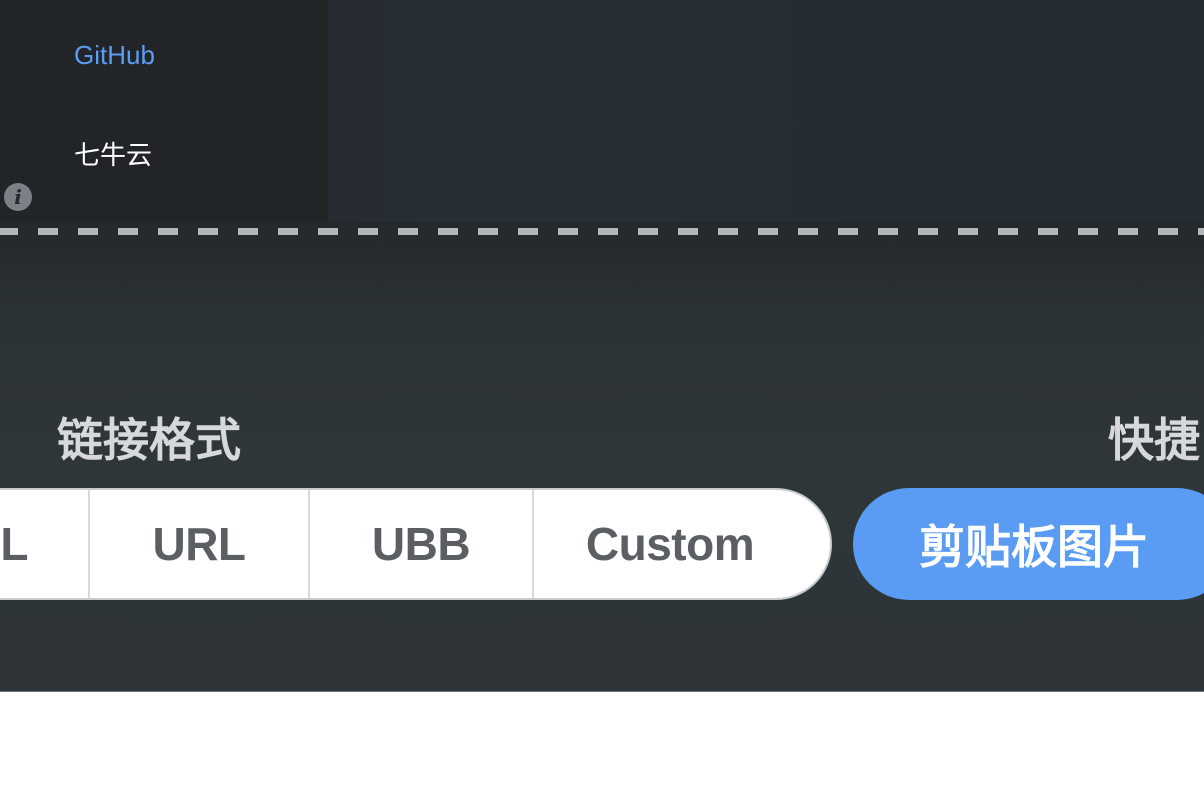  What do you see at coordinates (164, 111) in the screenshot?
I see `sidebar: GitHub 七牛云 i` at bounding box center [164, 111].